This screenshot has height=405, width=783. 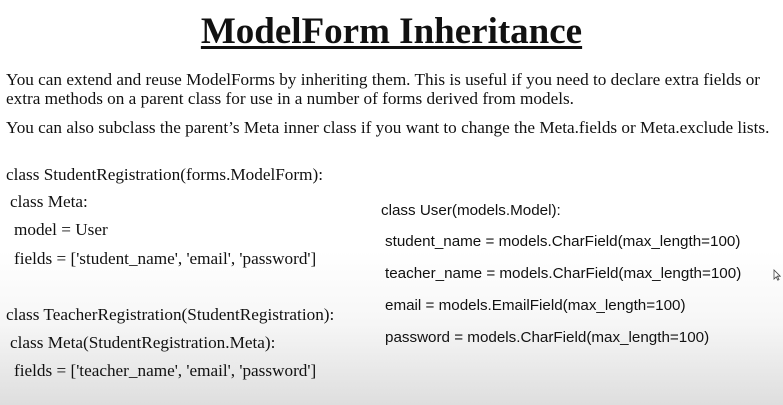 I want to click on mouse-pointer-icon, so click(x=777, y=275).